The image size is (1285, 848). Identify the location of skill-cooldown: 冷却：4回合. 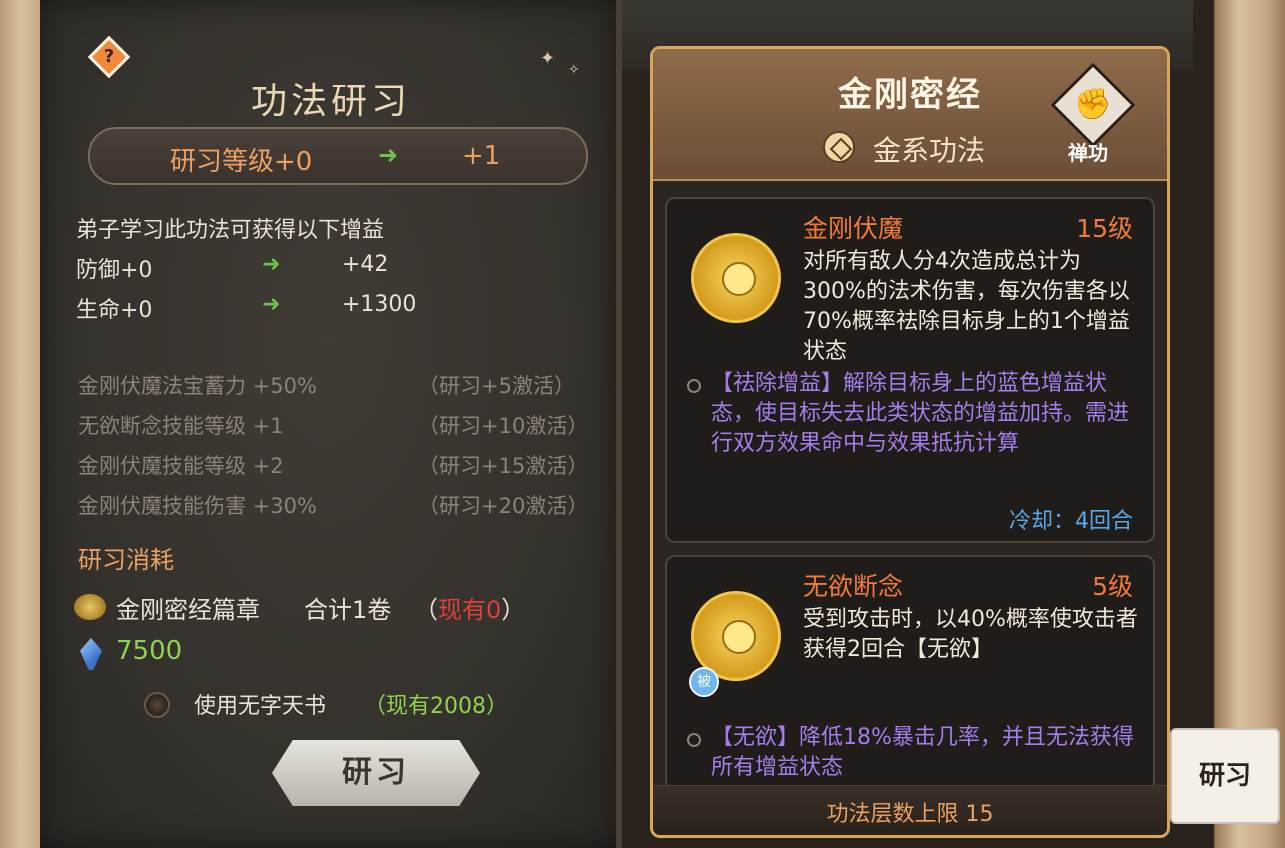
(1071, 521).